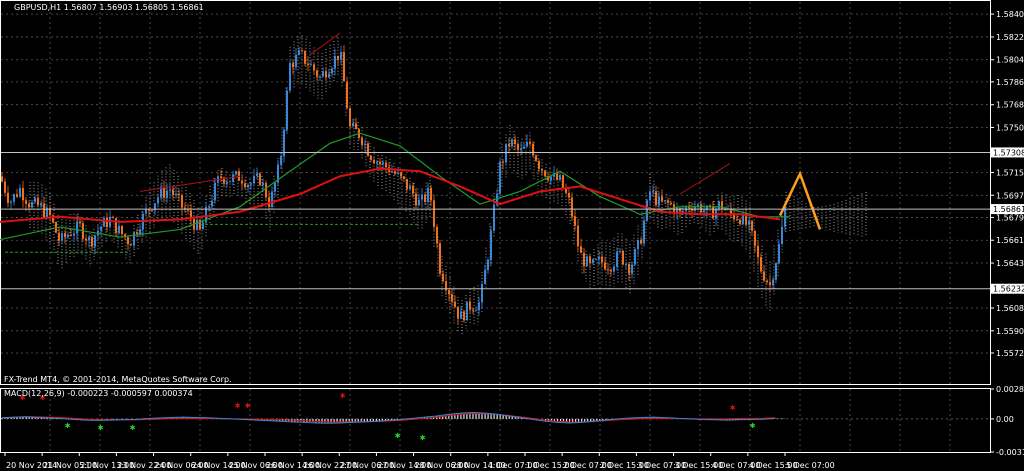  Describe the element at coordinates (1010, 37) in the screenshot. I see `price-tick-label: 1.58220` at that location.